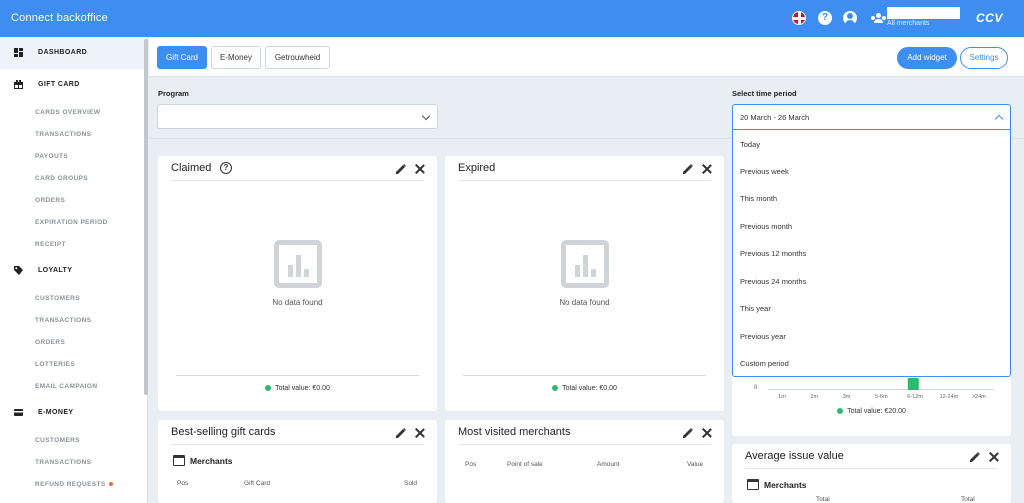 This screenshot has height=503, width=1024. What do you see at coordinates (978, 397) in the screenshot?
I see `histogram-tick-label: >24m` at bounding box center [978, 397].